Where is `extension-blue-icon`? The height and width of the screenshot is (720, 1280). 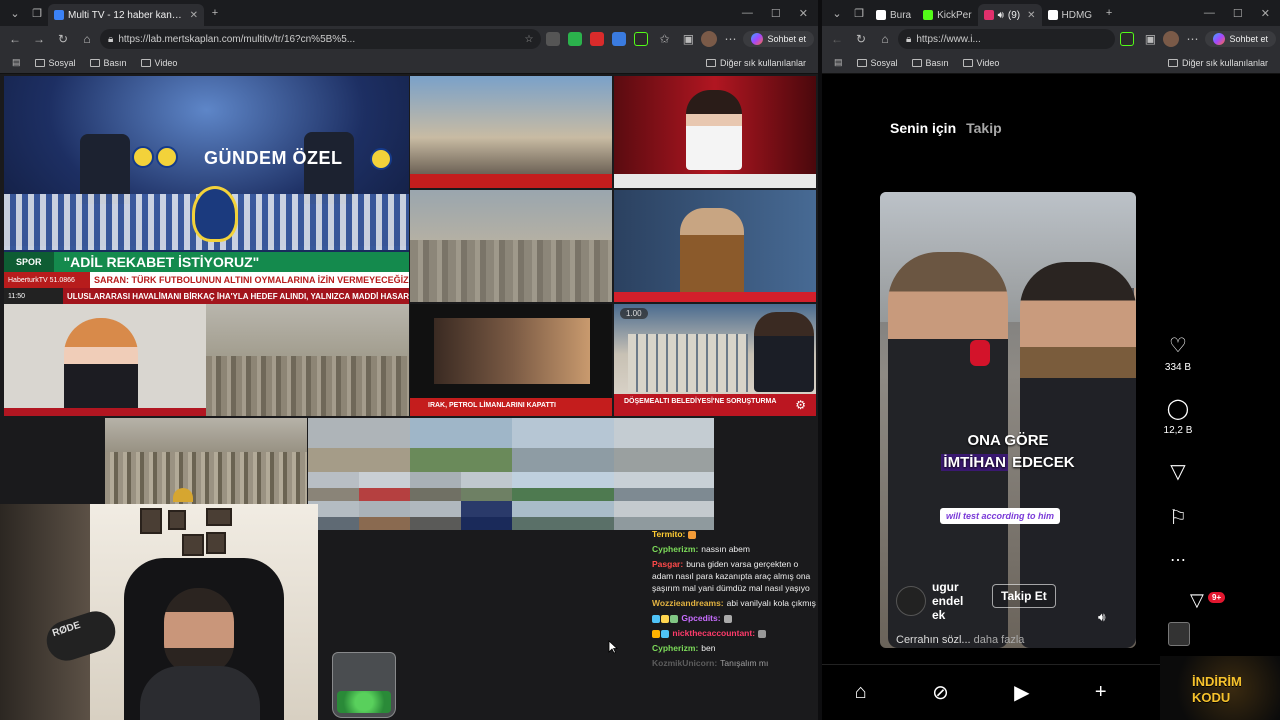
extension-blue-icon is located at coordinates (619, 39).